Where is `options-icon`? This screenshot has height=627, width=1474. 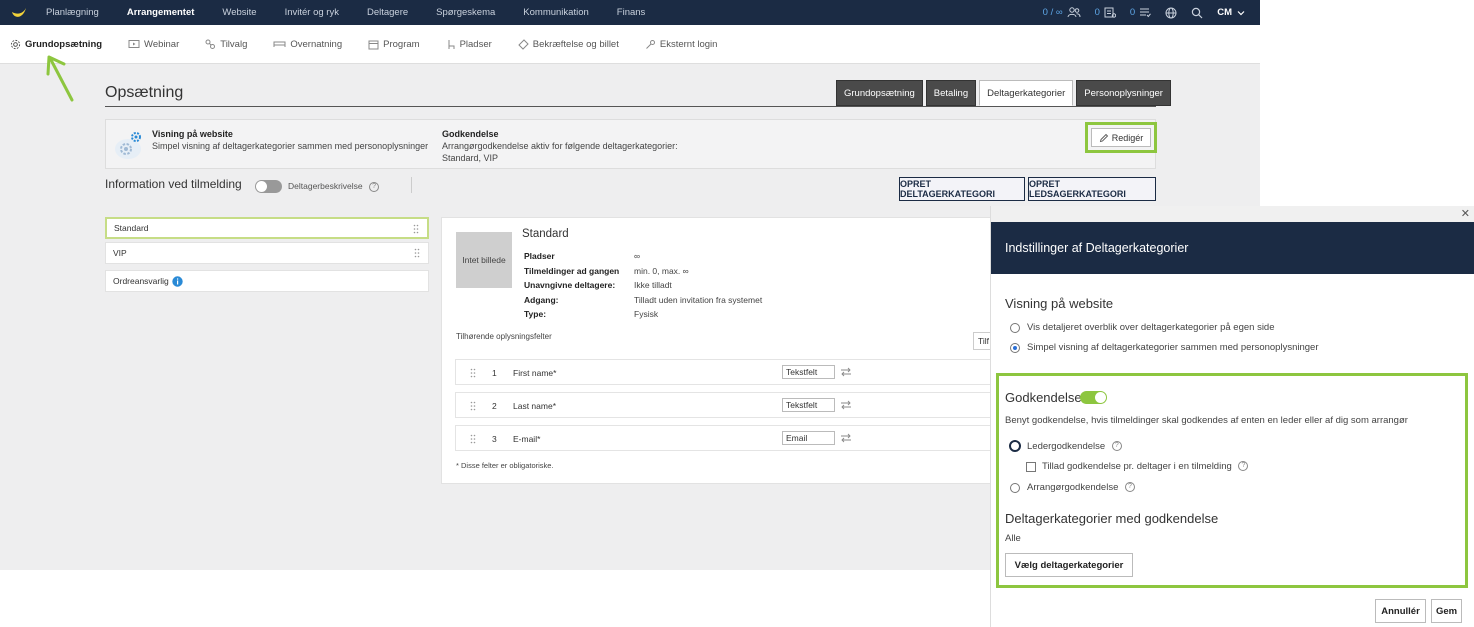
options-icon is located at coordinates (210, 44).